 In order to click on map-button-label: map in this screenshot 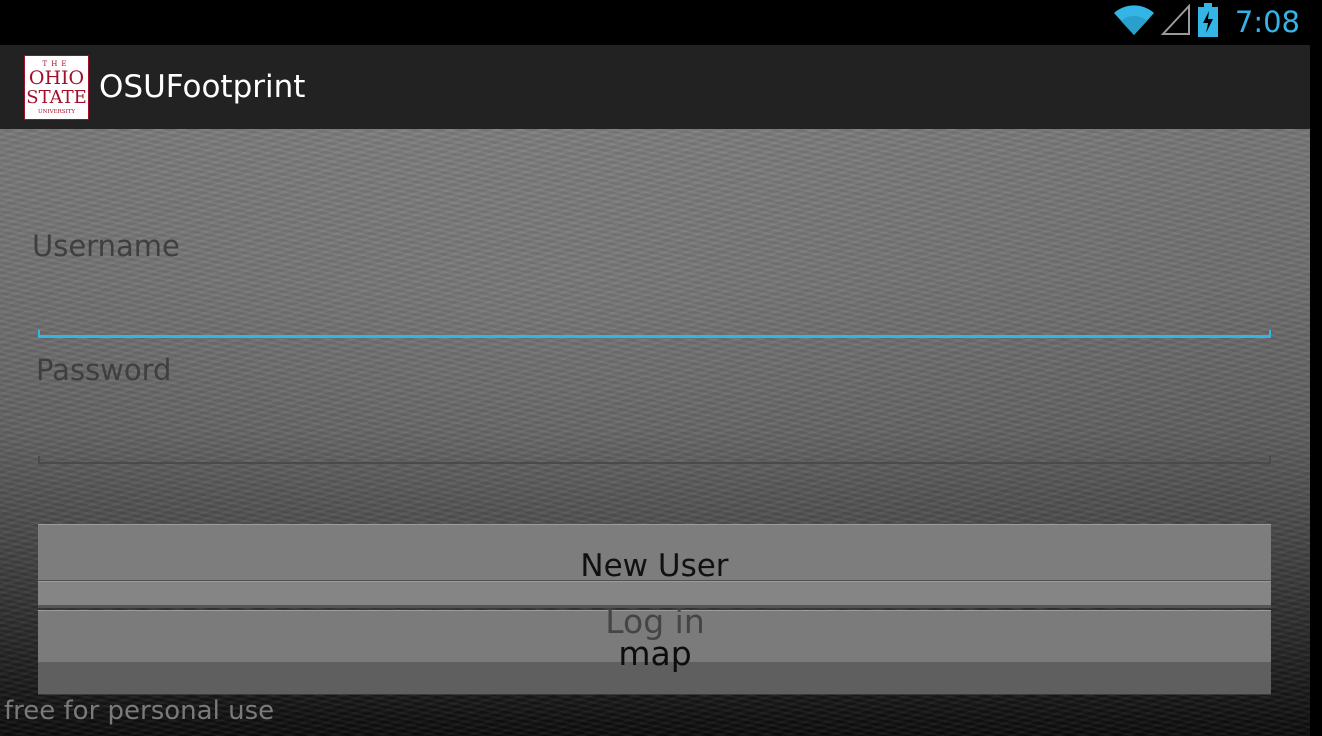, I will do `click(655, 653)`.